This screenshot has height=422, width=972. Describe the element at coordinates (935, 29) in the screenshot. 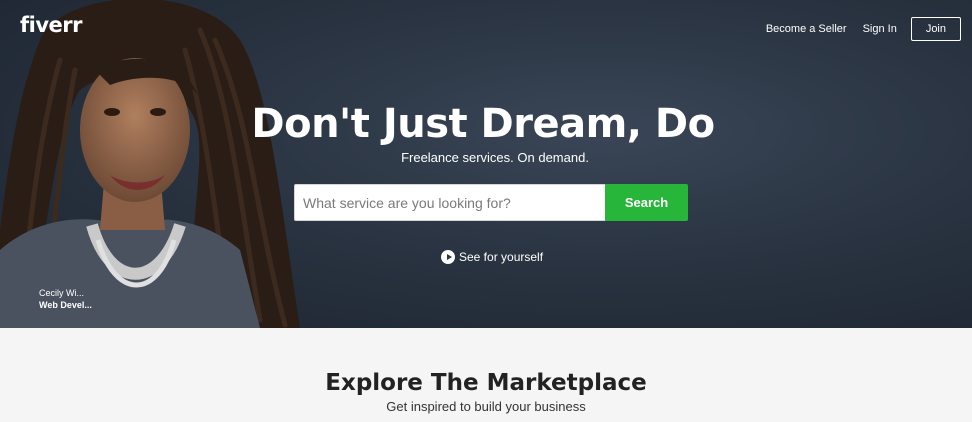

I see `join-button: Join` at that location.